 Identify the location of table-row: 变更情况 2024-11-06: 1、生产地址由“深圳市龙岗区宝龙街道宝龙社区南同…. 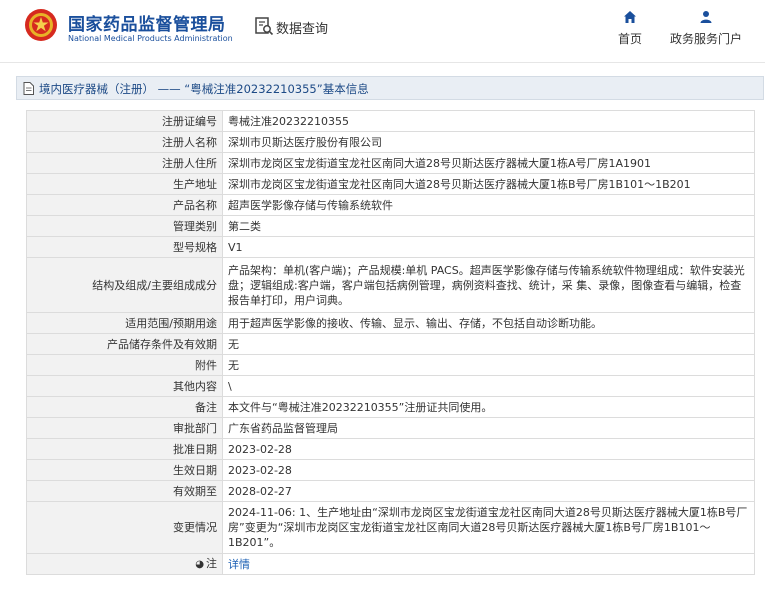
(390, 527).